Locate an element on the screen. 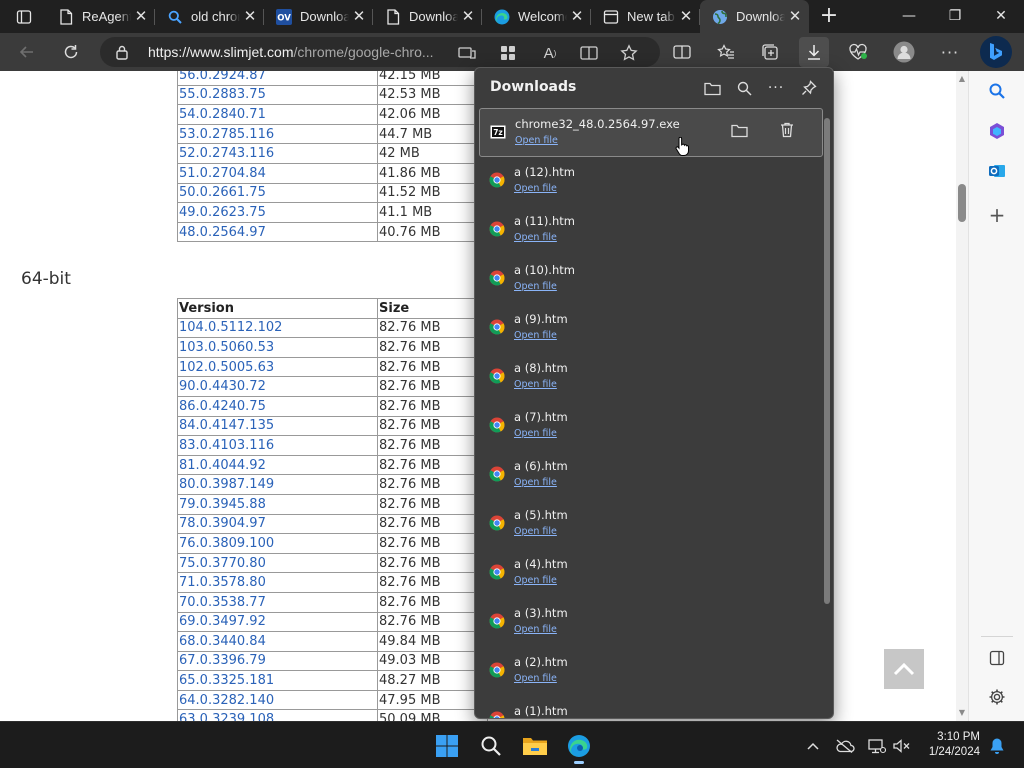 Image resolution: width=1024 pixels, height=768 pixels. download-item: a (11).htm Open file is located at coordinates (651, 230).